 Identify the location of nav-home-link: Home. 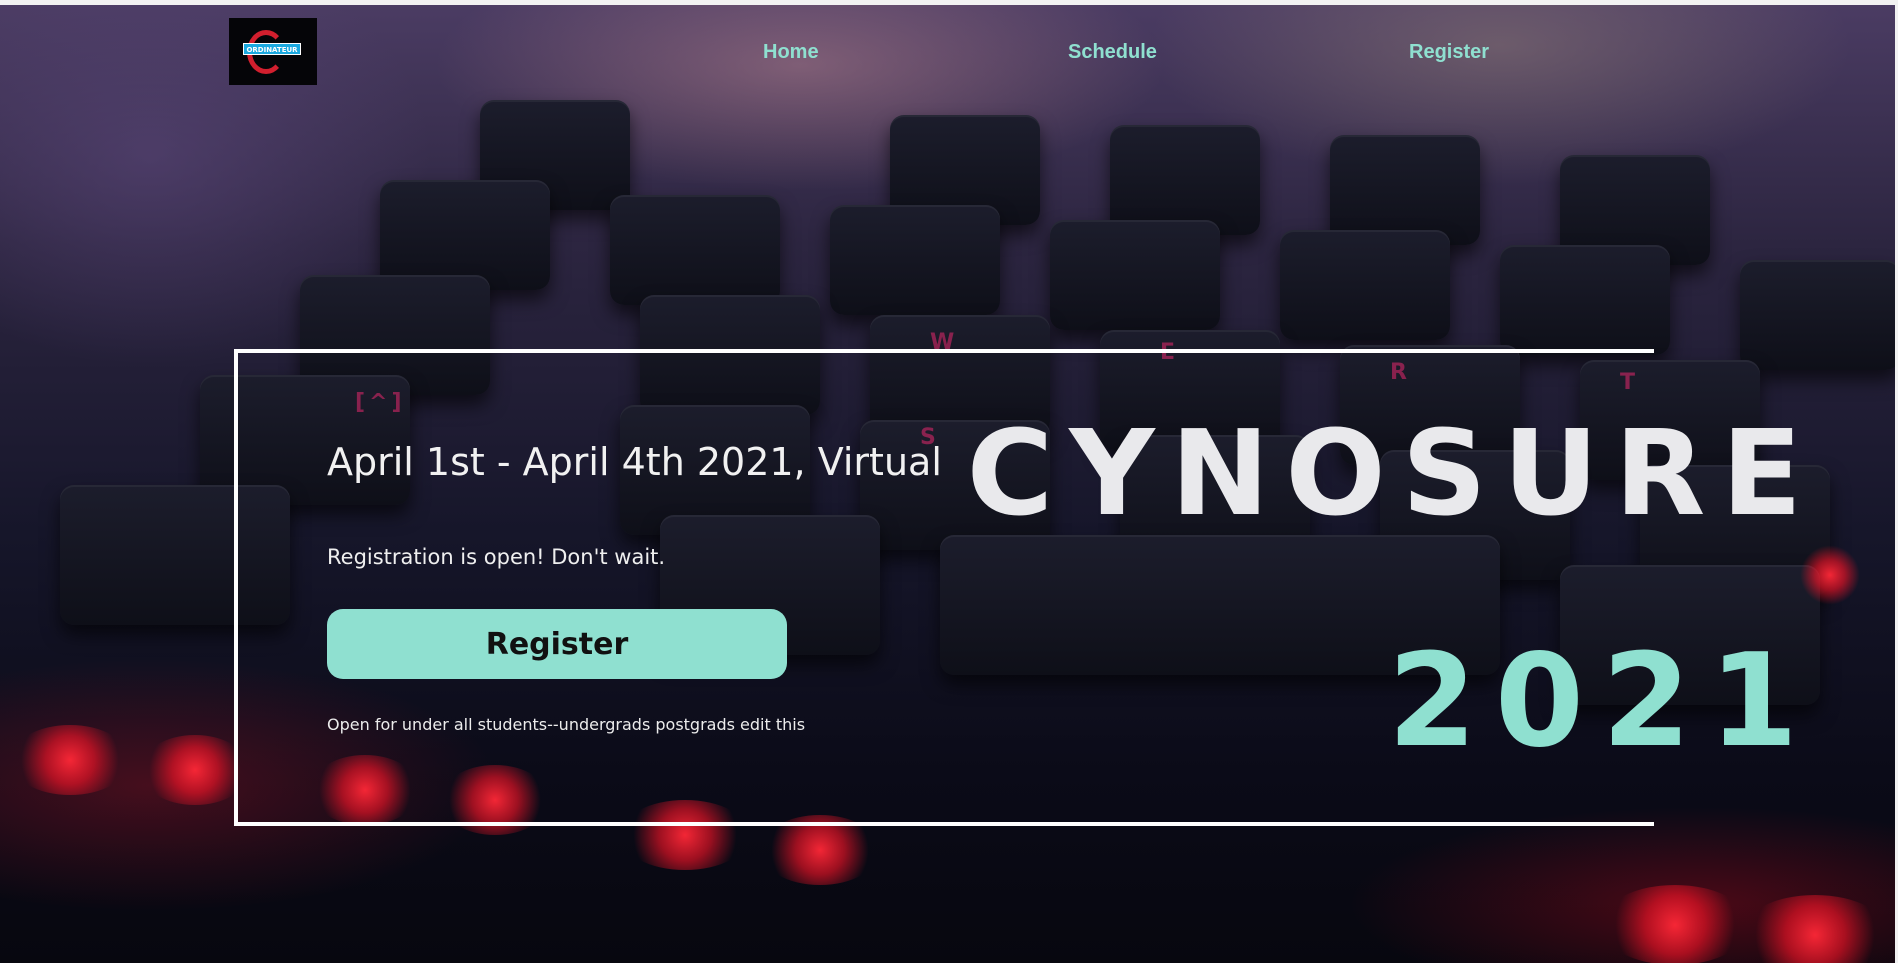
(791, 52).